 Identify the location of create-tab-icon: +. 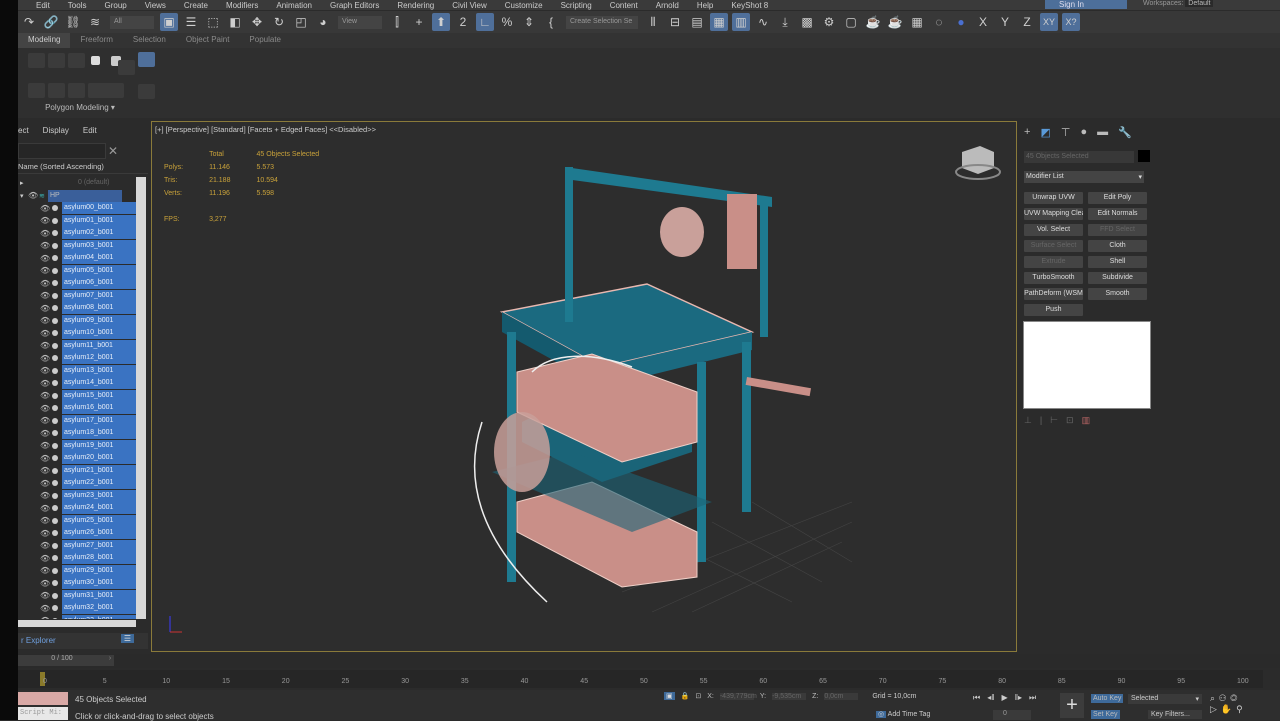
(1027, 132).